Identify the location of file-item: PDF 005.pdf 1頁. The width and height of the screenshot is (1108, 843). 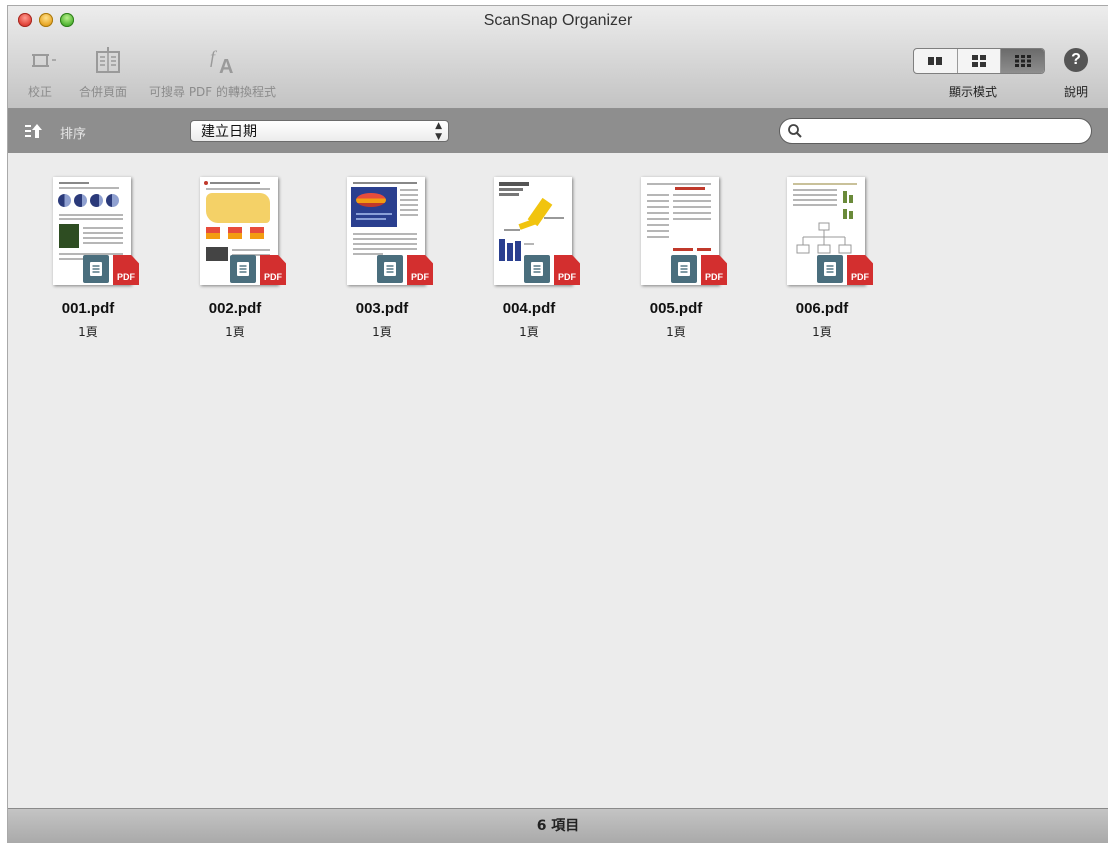
(676, 257).